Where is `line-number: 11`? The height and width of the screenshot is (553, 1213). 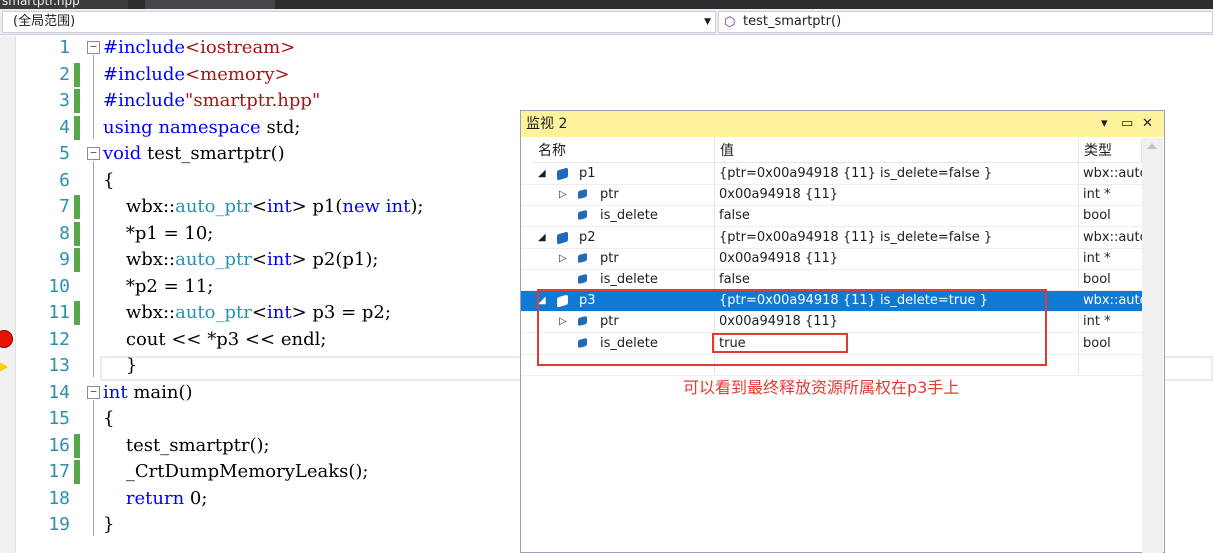
line-number: 11 is located at coordinates (59, 312).